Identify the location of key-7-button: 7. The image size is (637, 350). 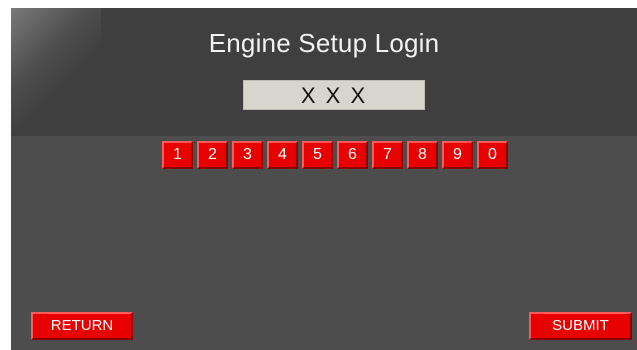
(387, 155).